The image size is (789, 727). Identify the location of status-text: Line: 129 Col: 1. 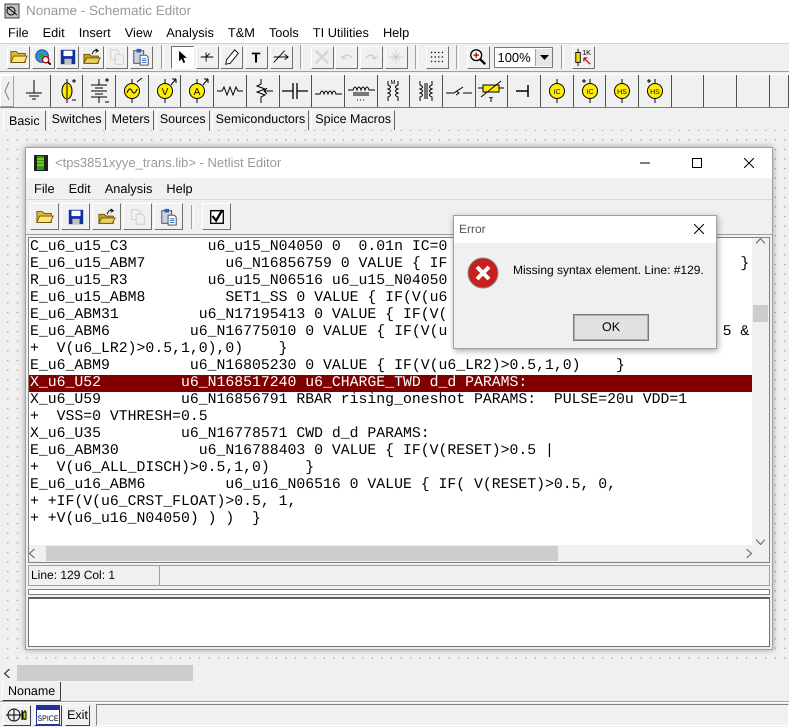
(94, 575).